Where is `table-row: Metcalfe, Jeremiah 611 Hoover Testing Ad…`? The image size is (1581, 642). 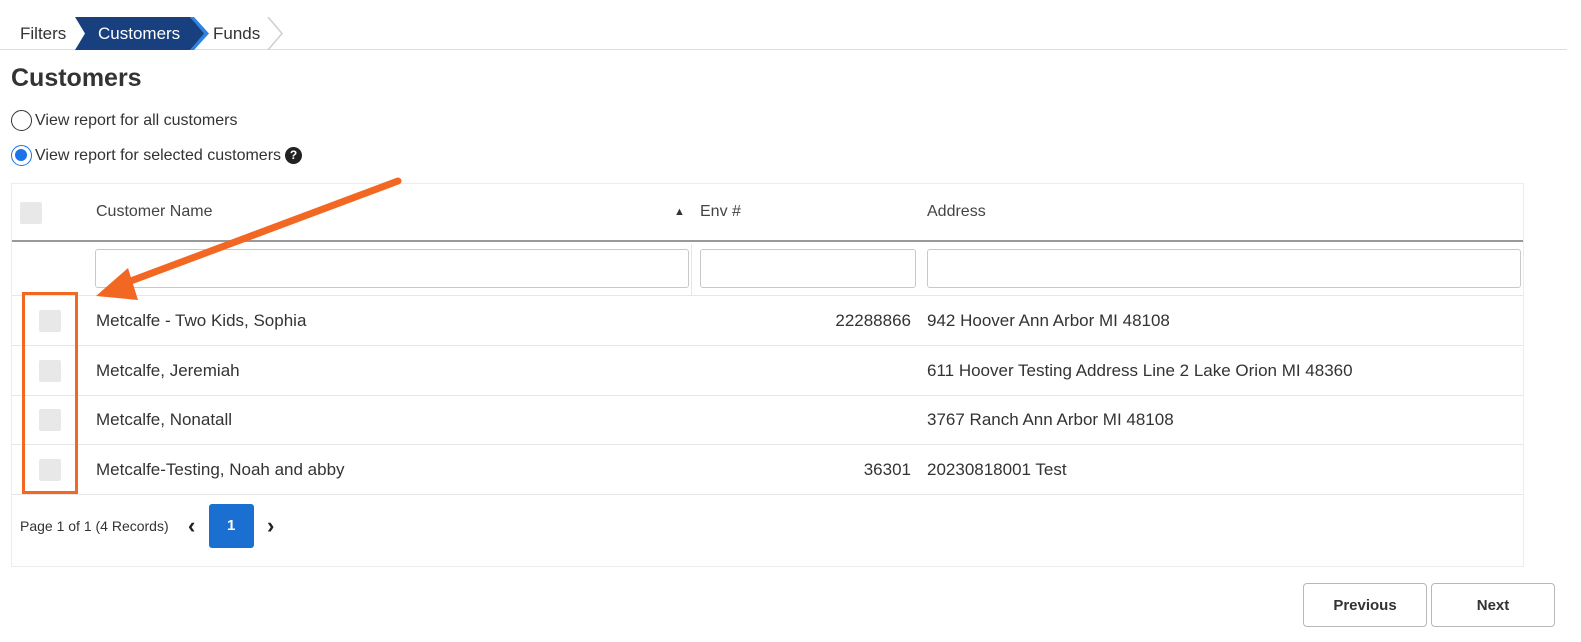
table-row: Metcalfe, Jeremiah 611 Hoover Testing Ad… is located at coordinates (767, 371).